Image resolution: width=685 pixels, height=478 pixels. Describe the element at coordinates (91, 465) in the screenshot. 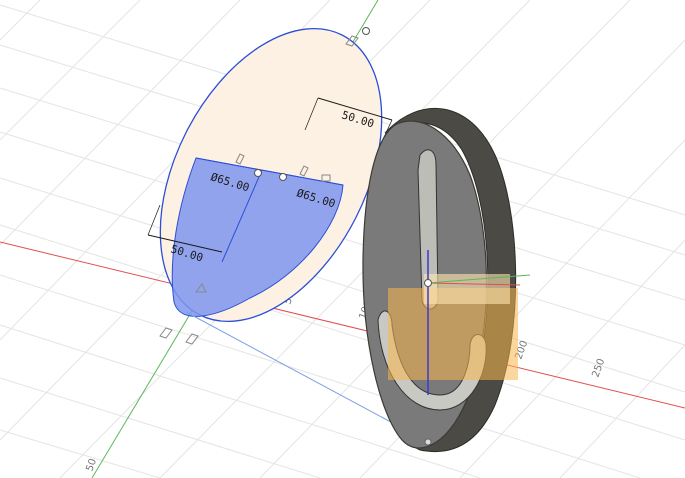

I see `axis-tick-label: 50` at that location.